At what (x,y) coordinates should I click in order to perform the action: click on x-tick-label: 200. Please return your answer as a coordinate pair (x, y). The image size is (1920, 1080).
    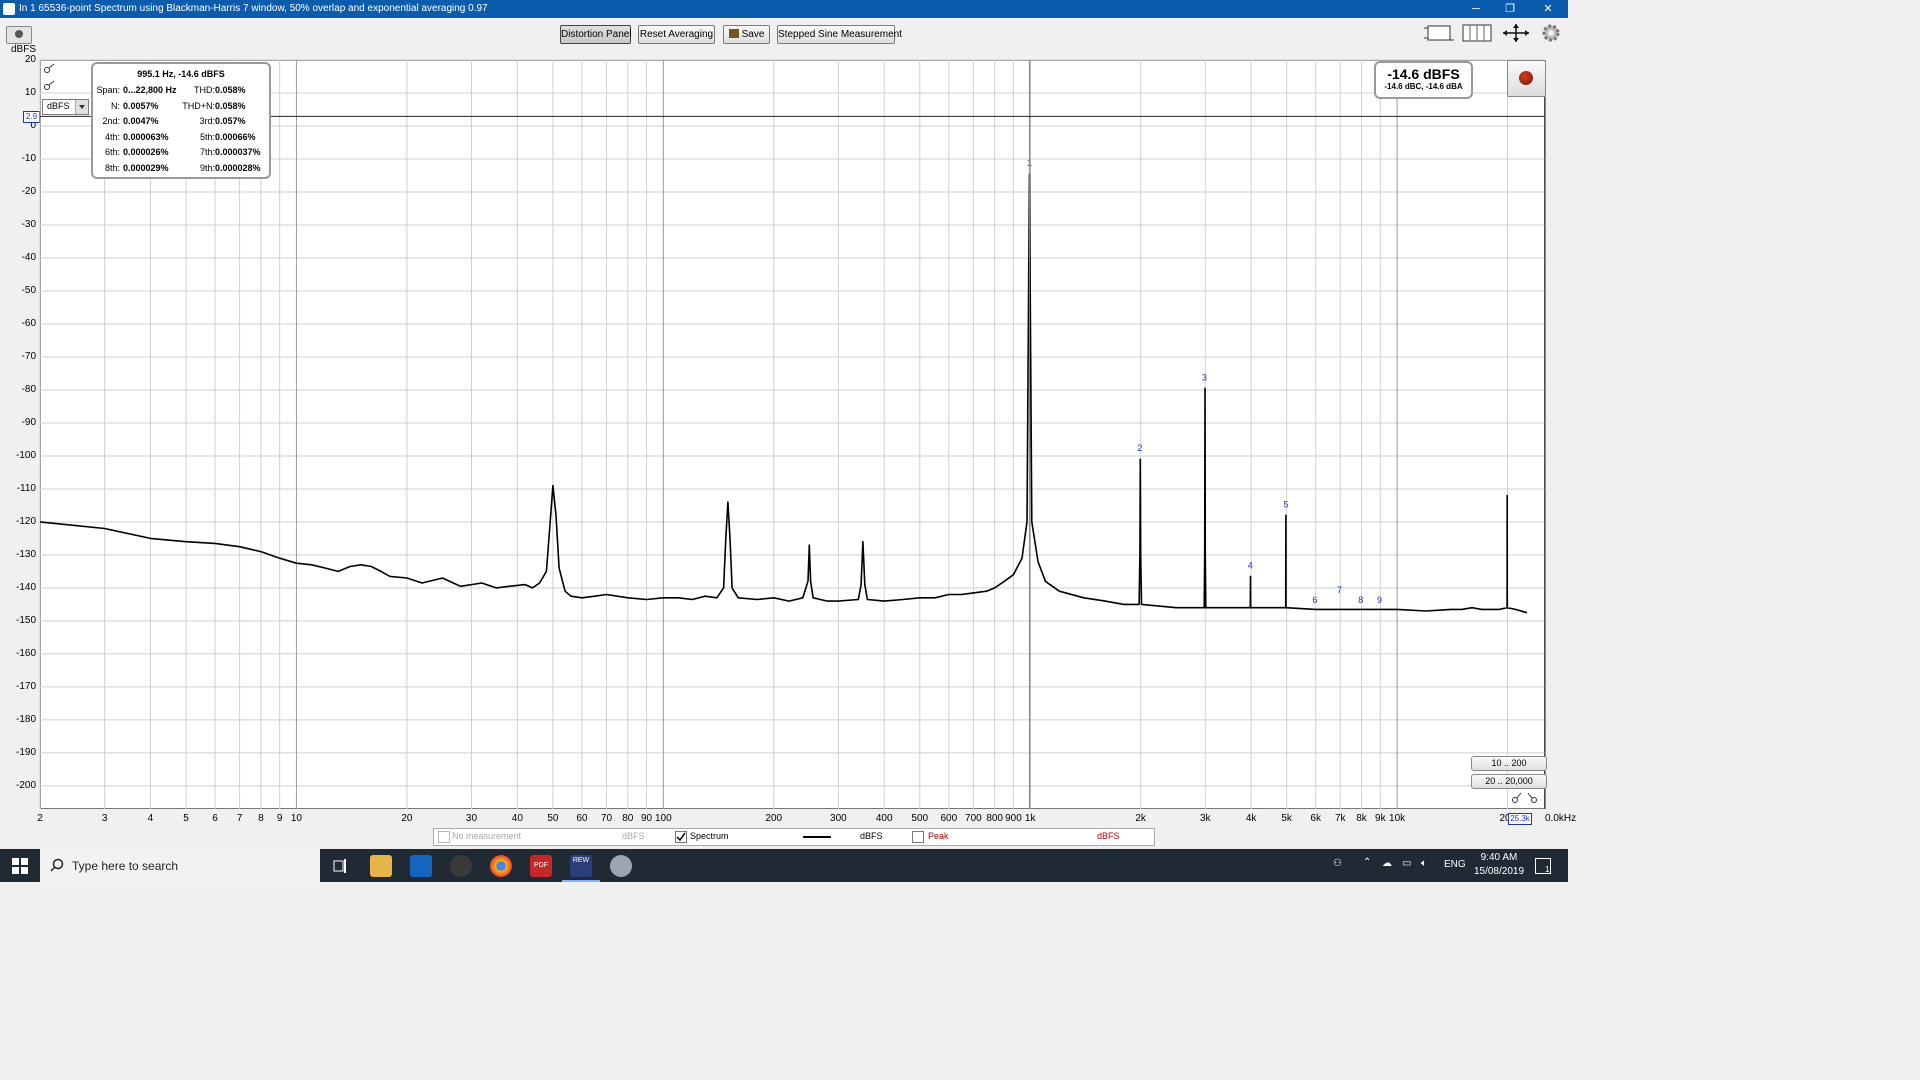
    Looking at the image, I should click on (774, 818).